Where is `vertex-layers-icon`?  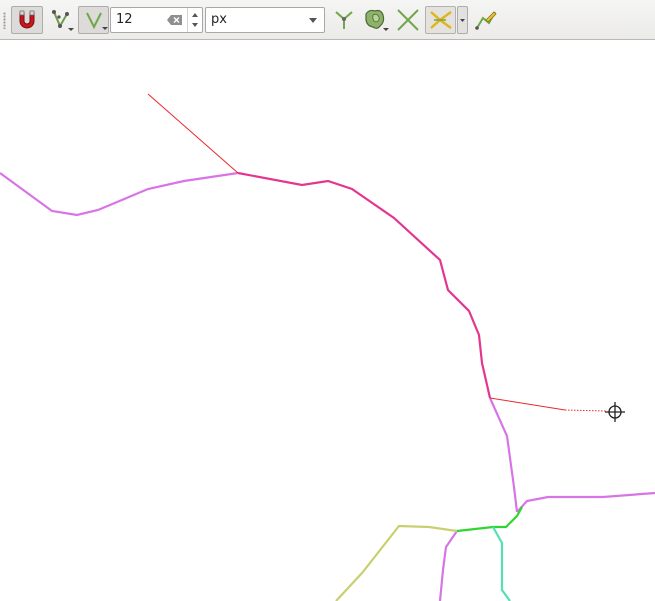
vertex-layers-icon is located at coordinates (63, 20).